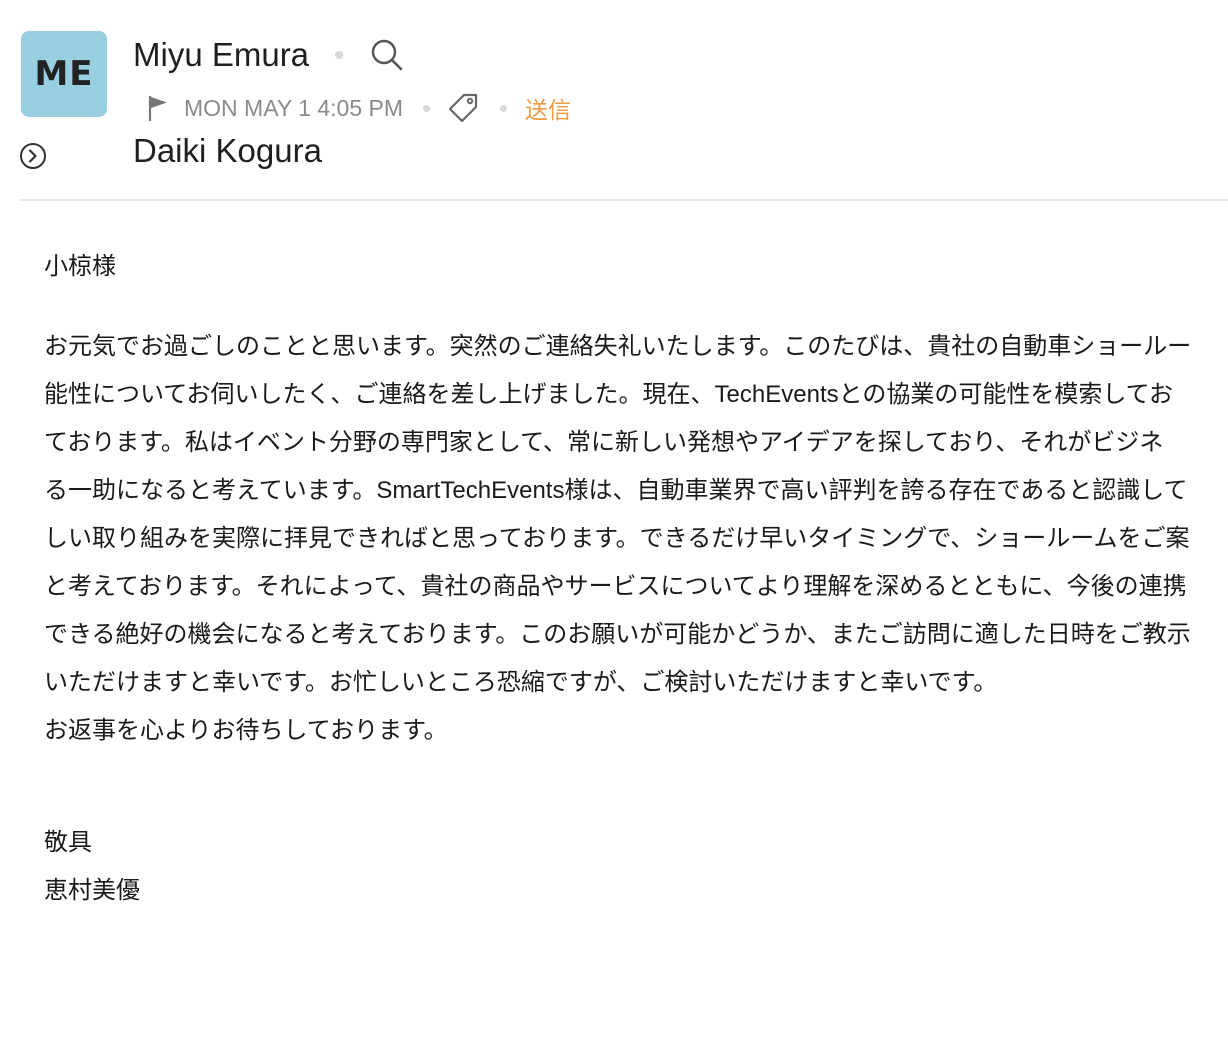 This screenshot has height=1060, width=1228. What do you see at coordinates (158, 108) in the screenshot?
I see `flag-icon` at bounding box center [158, 108].